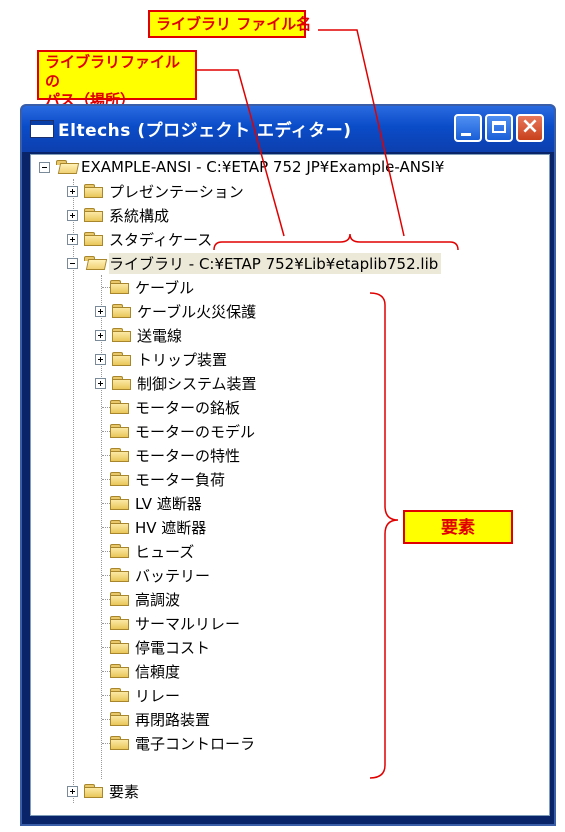  I want to click on maximize-button, so click(499, 128).